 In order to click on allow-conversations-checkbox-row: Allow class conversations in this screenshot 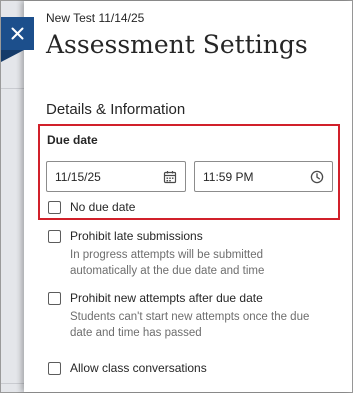, I will do `click(127, 368)`.